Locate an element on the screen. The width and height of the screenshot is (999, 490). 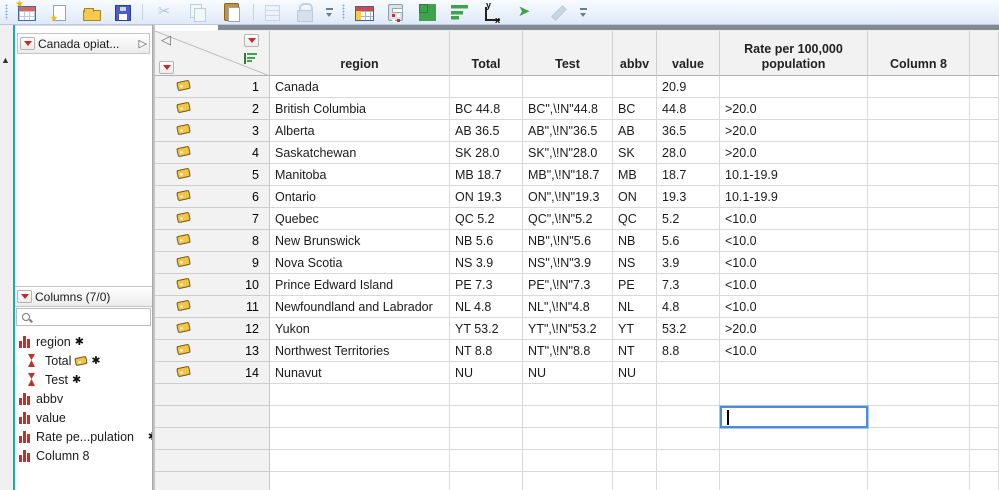
grid-cell: MB",\!N"18.7 is located at coordinates (568, 175).